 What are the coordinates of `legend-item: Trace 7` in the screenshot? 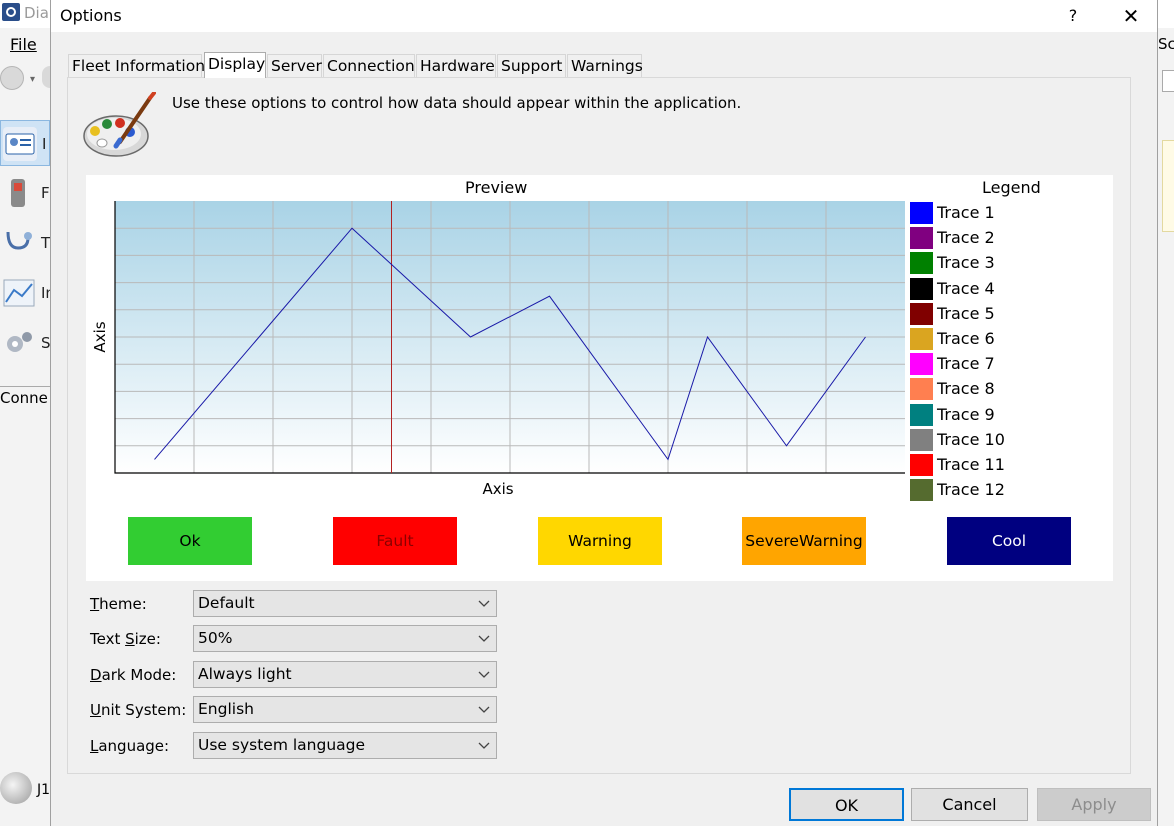 It's located at (970, 364).